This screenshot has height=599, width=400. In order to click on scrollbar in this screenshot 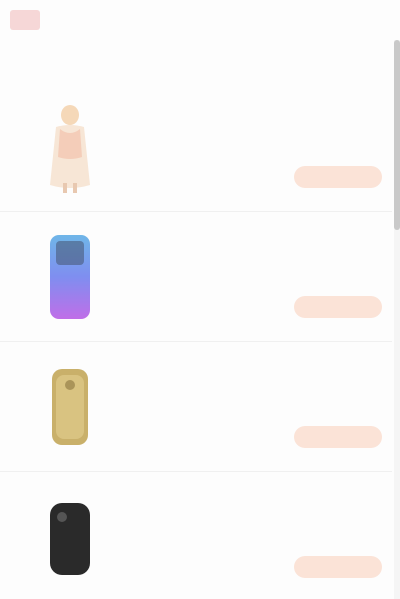, I will do `click(397, 319)`.